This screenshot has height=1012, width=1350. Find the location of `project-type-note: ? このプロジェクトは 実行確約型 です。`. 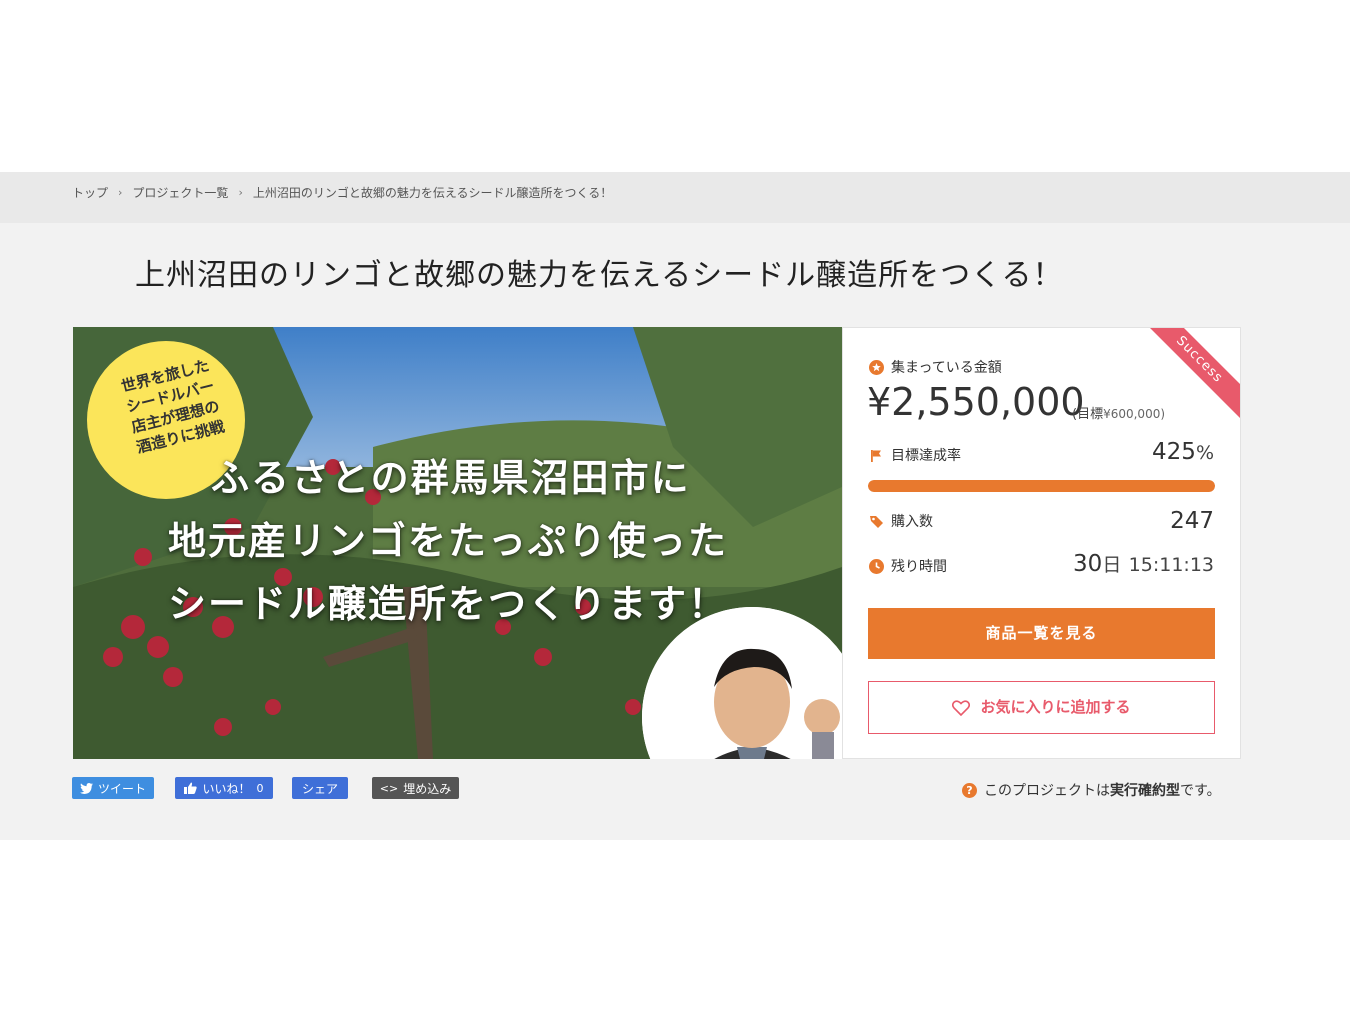

project-type-note: ? このプロジェクトは 実行確約型 です。 is located at coordinates (1091, 790).